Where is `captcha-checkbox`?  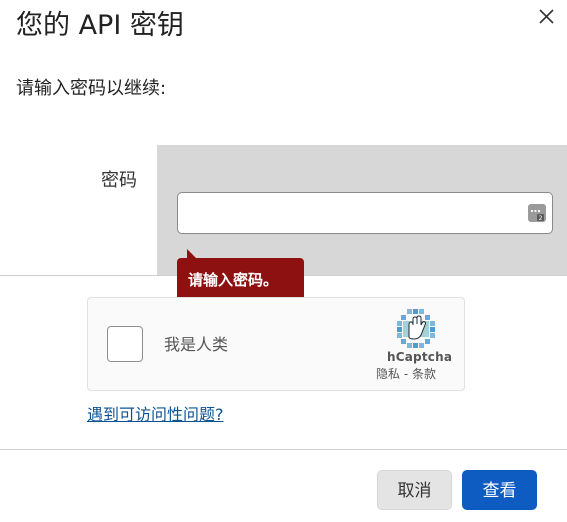
captcha-checkbox is located at coordinates (125, 344).